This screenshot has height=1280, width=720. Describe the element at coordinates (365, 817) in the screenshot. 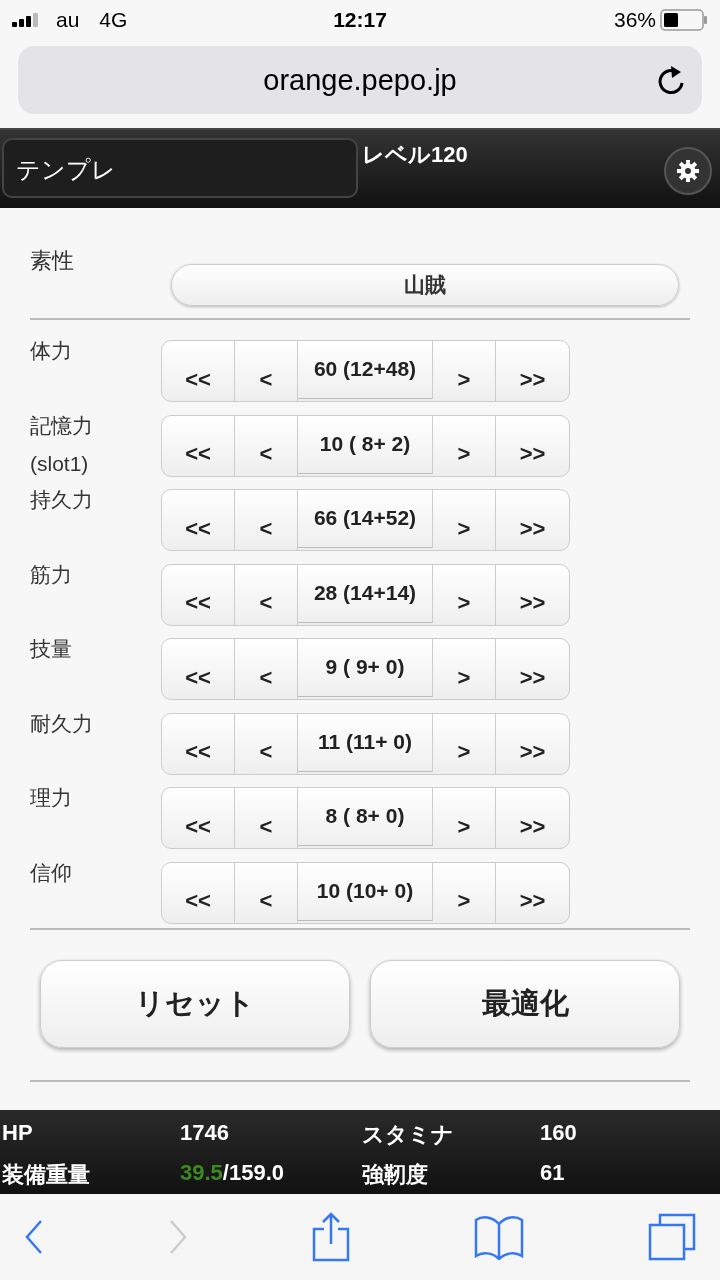

I see `stat-value: 8 ( 8+ 0)` at that location.